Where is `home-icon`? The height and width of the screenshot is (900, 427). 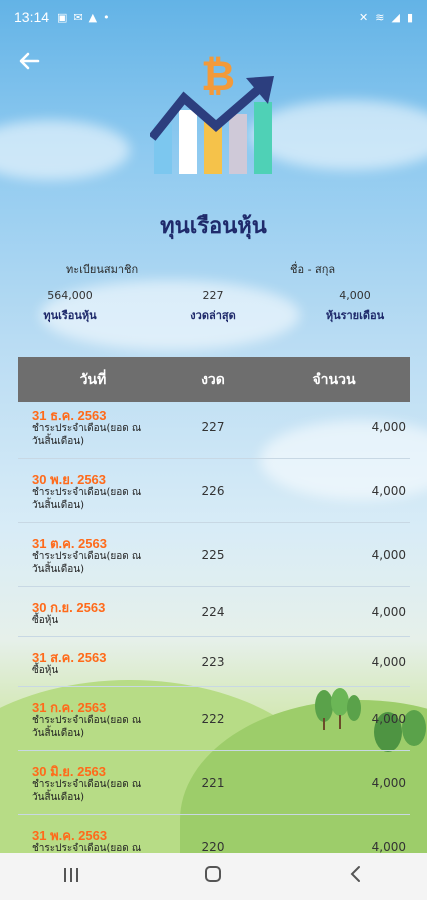 home-icon is located at coordinates (213, 876).